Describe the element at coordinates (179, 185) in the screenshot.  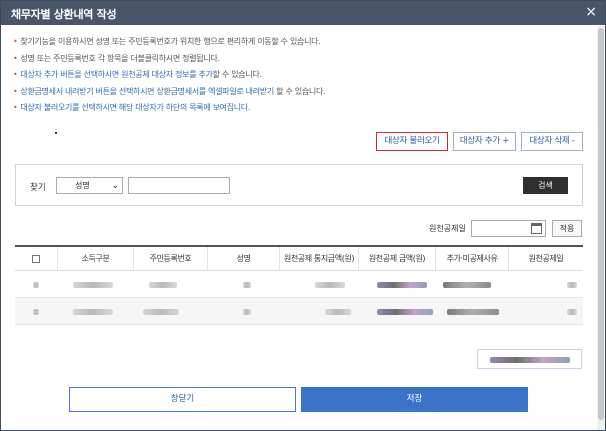
I see `search-input` at that location.